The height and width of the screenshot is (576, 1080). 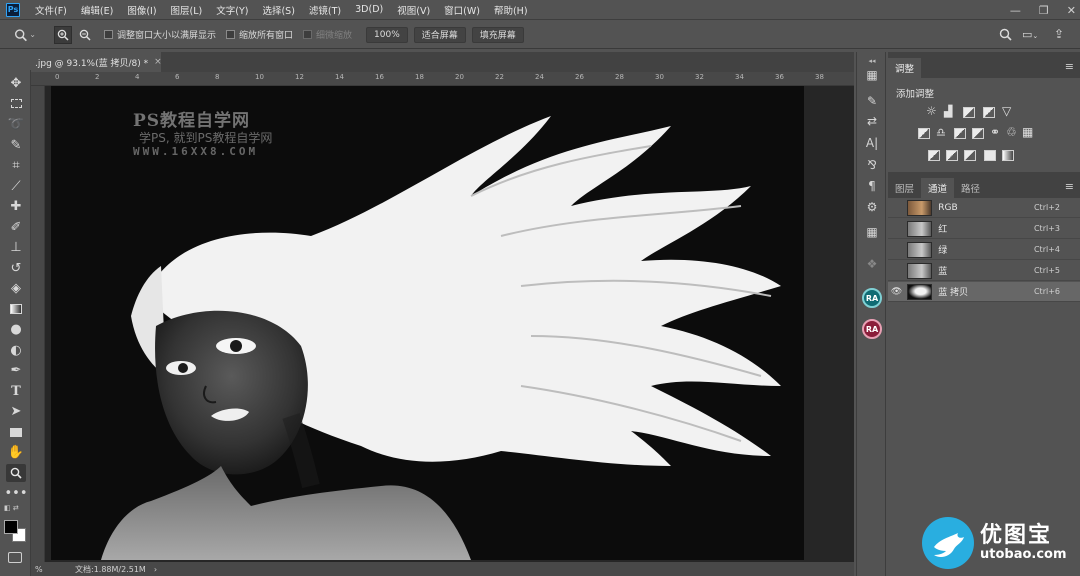 I want to click on document-size: 文档:1.88M/2.51M, so click(x=110, y=569).